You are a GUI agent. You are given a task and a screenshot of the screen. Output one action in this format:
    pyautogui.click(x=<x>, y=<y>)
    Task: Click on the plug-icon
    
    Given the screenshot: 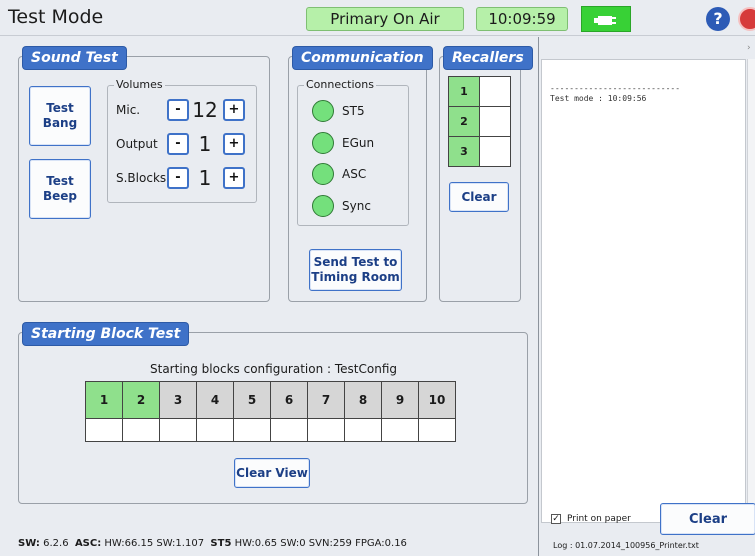 What is the action you would take?
    pyautogui.click(x=606, y=19)
    